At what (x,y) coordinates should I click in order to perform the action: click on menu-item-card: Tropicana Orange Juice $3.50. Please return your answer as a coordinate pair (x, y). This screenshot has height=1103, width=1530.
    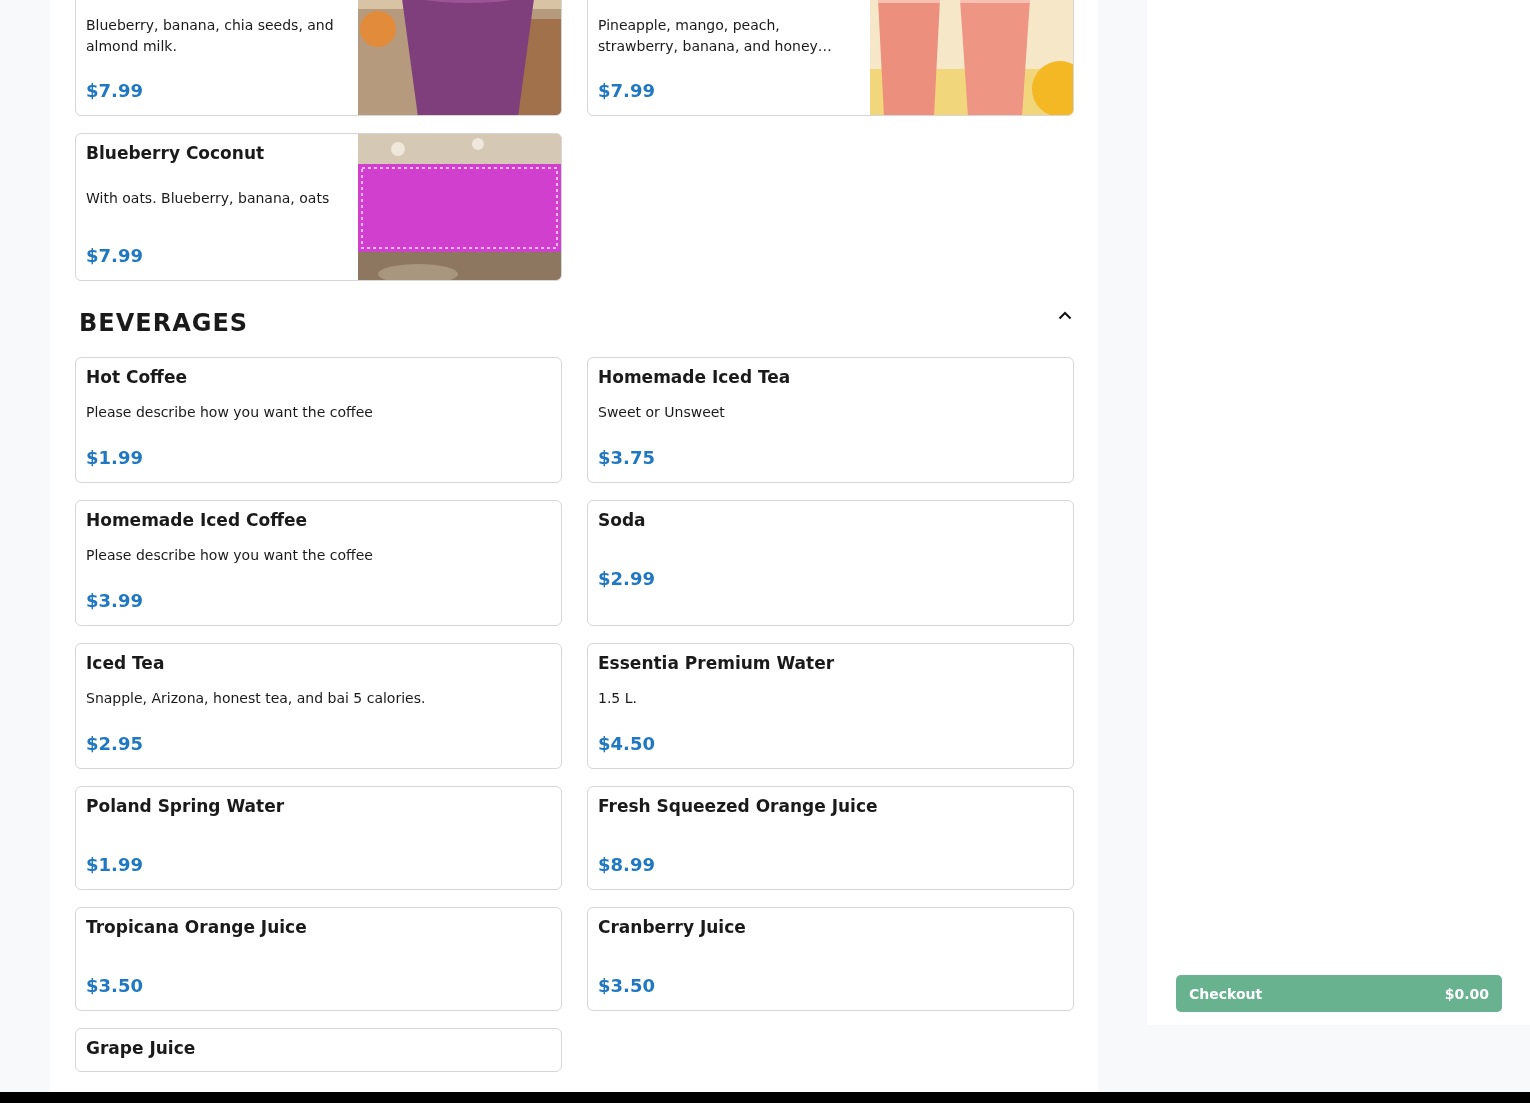
    Looking at the image, I should click on (318, 959).